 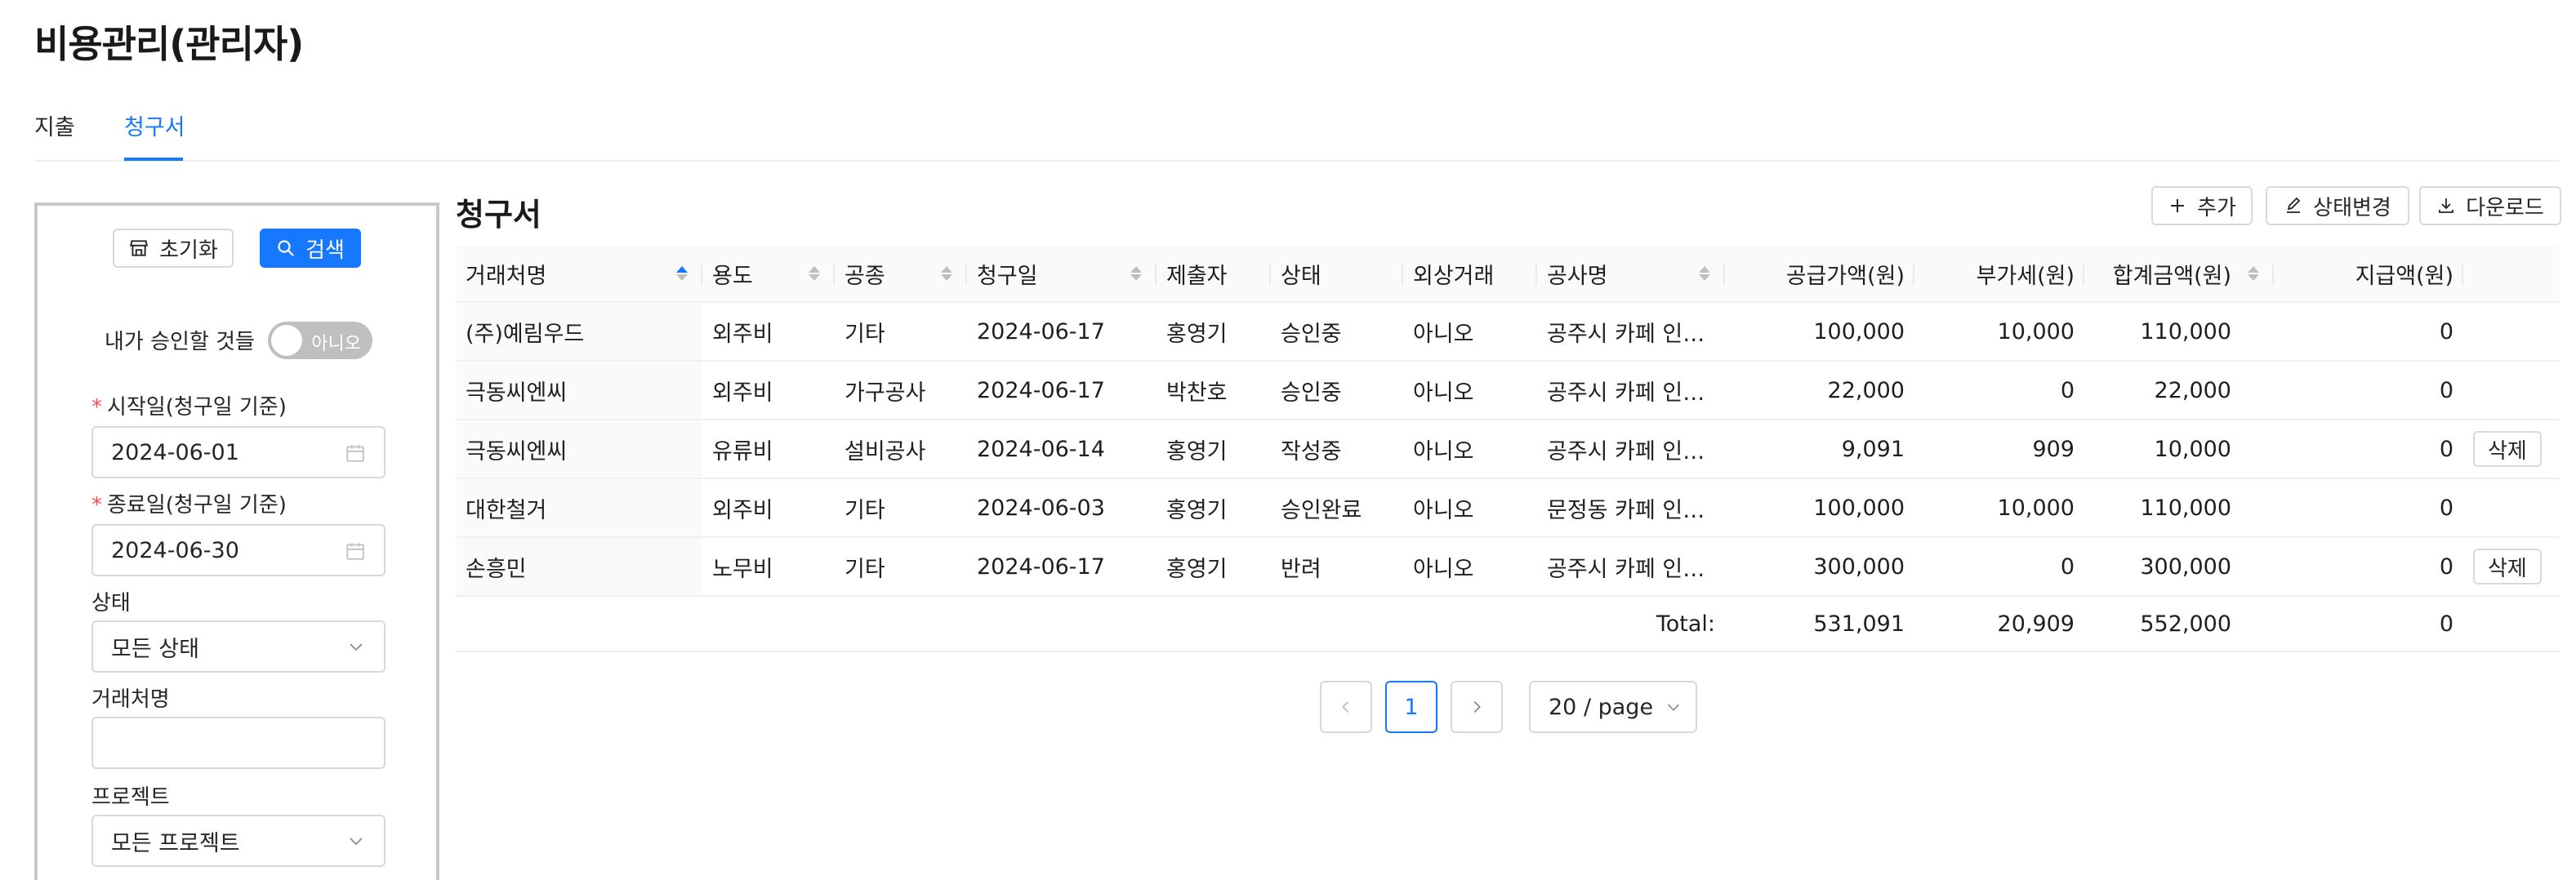 I want to click on cell-status: 승인중, so click(x=1337, y=332).